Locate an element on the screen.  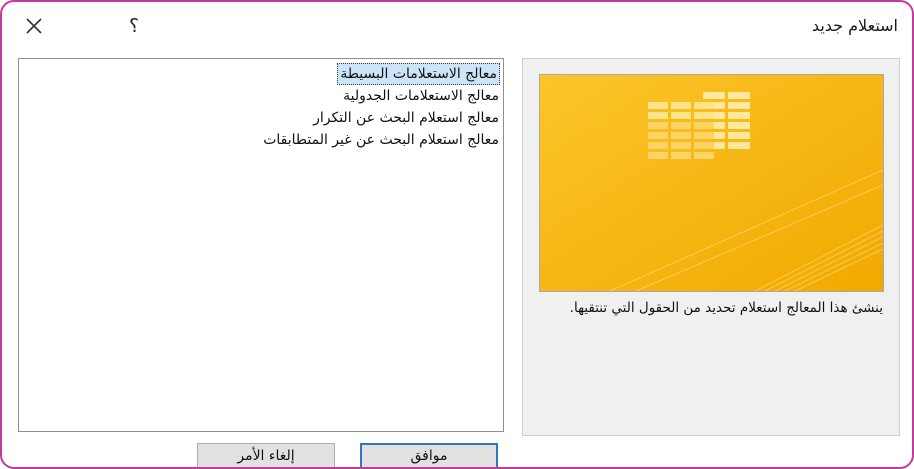
close-icon is located at coordinates (34, 26).